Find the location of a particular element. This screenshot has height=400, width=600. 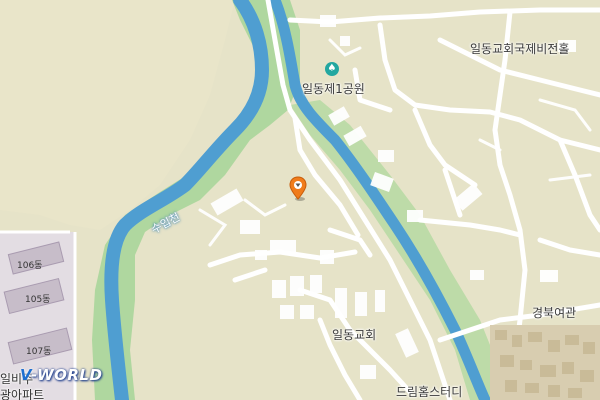

label-apt-107: 107동 is located at coordinates (39, 352).